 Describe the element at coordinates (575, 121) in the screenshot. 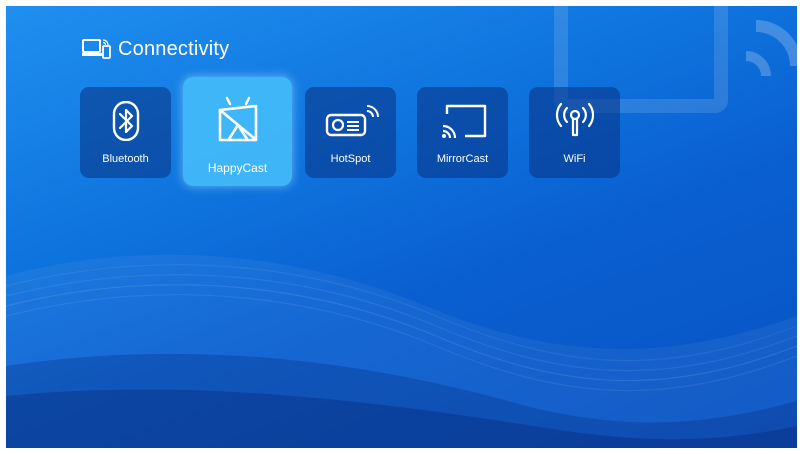

I see `wifi-antenna-icon` at that location.